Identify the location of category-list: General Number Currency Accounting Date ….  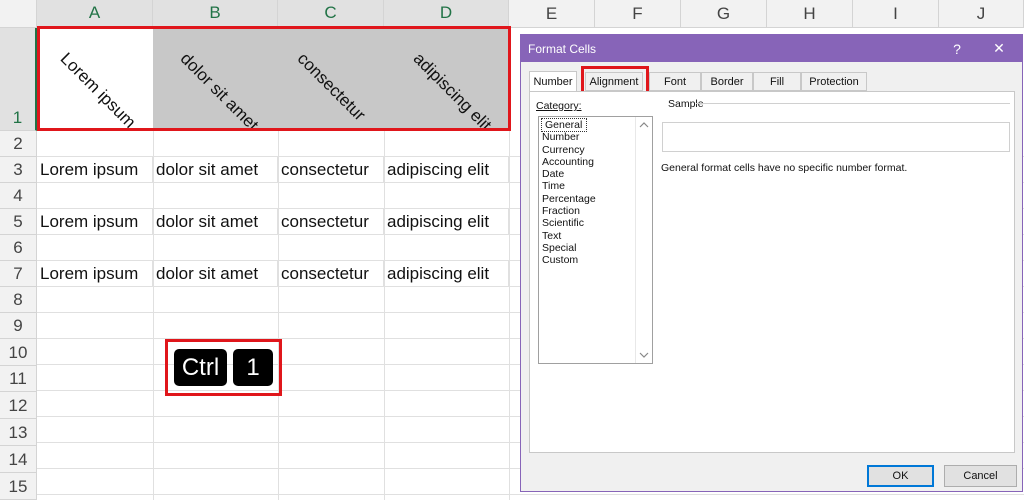
(595, 240).